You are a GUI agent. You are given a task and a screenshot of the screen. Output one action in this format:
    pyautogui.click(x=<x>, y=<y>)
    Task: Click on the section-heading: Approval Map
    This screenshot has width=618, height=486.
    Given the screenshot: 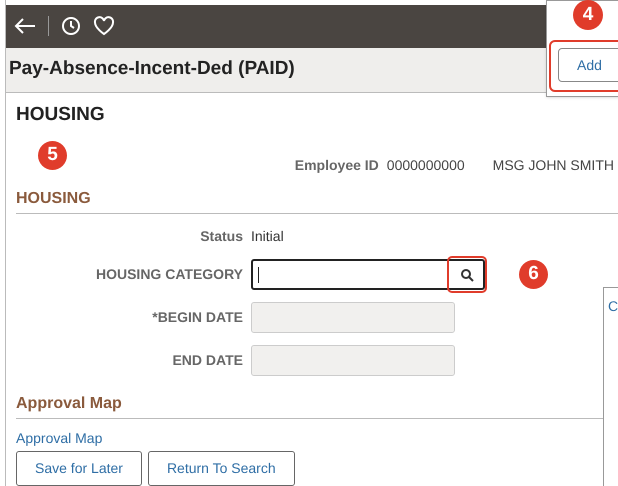 What is the action you would take?
    pyautogui.click(x=69, y=404)
    